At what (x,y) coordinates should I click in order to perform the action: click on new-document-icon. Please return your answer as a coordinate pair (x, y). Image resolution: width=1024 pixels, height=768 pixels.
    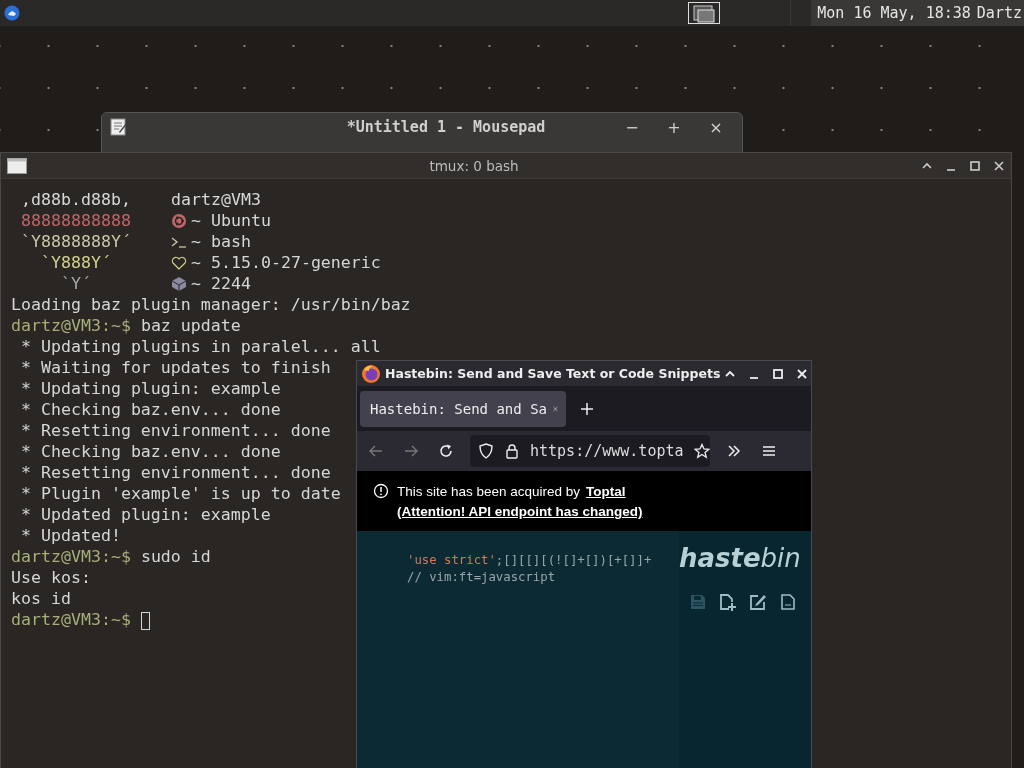
    Looking at the image, I should click on (728, 602).